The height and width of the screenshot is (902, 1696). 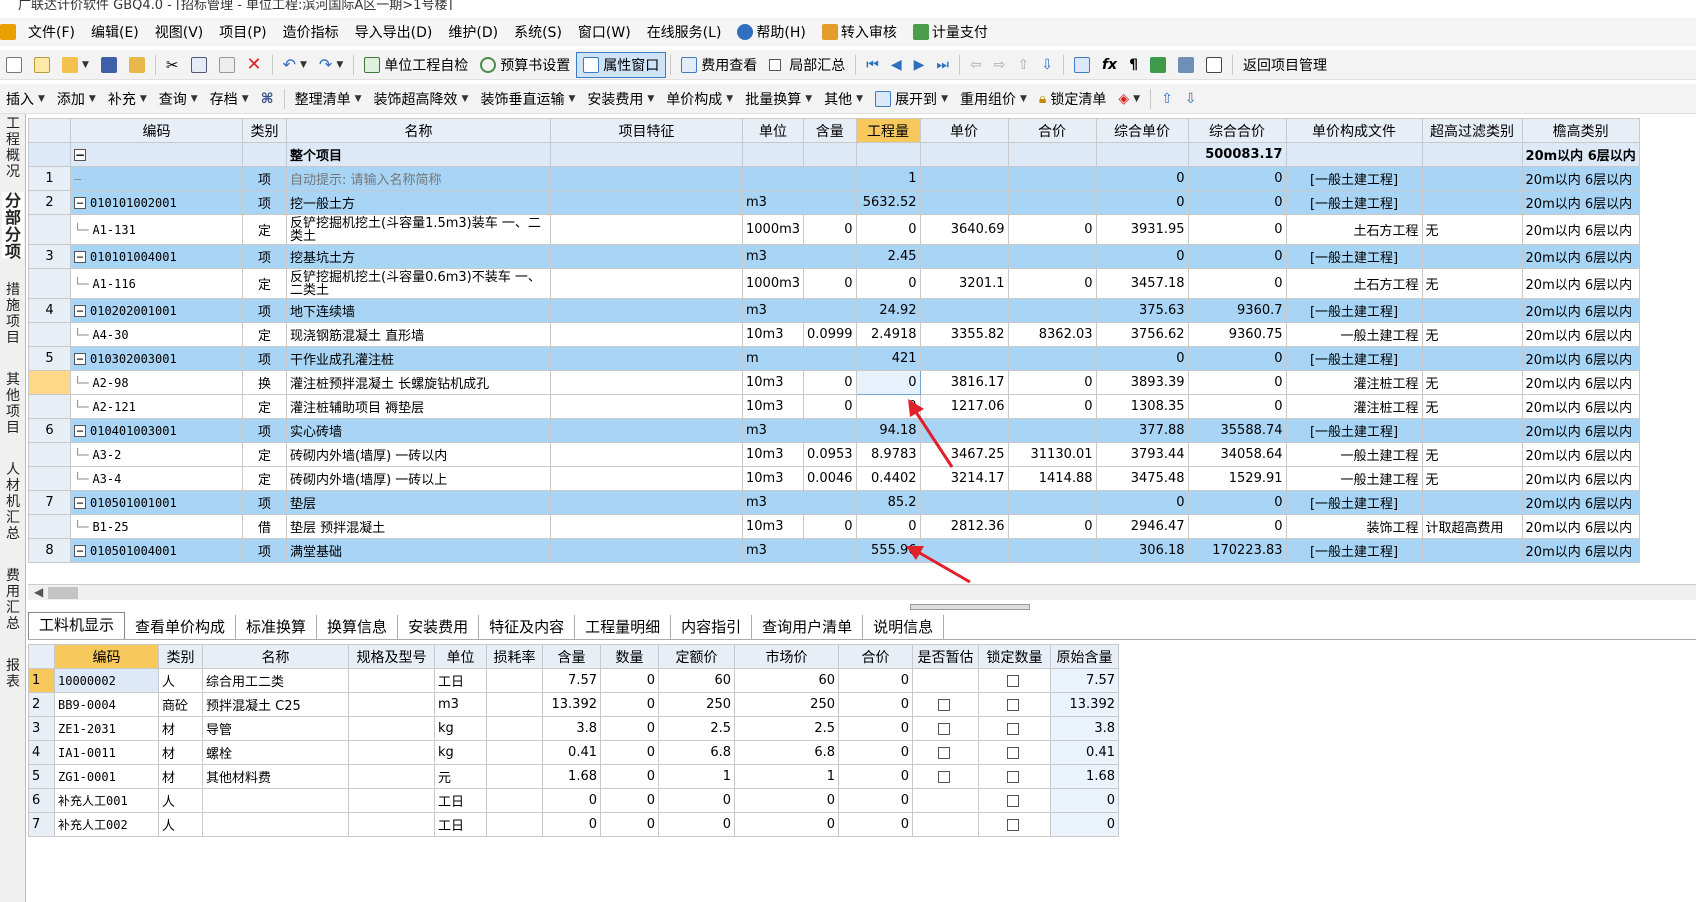 What do you see at coordinates (49, 310) in the screenshot?
I see `row-number-cell: 4` at bounding box center [49, 310].